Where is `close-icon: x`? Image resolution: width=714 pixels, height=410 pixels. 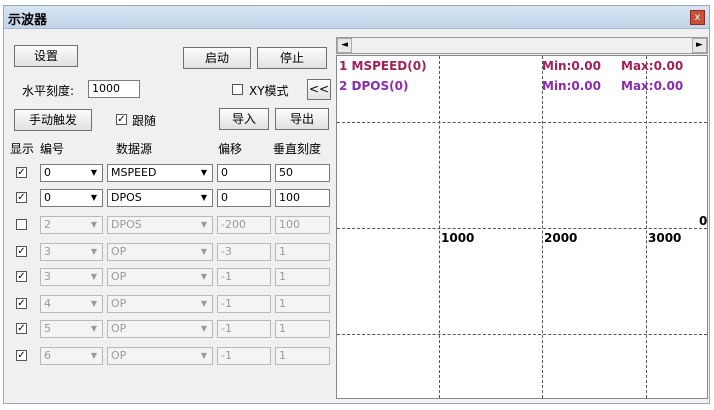
close-icon: x is located at coordinates (697, 17).